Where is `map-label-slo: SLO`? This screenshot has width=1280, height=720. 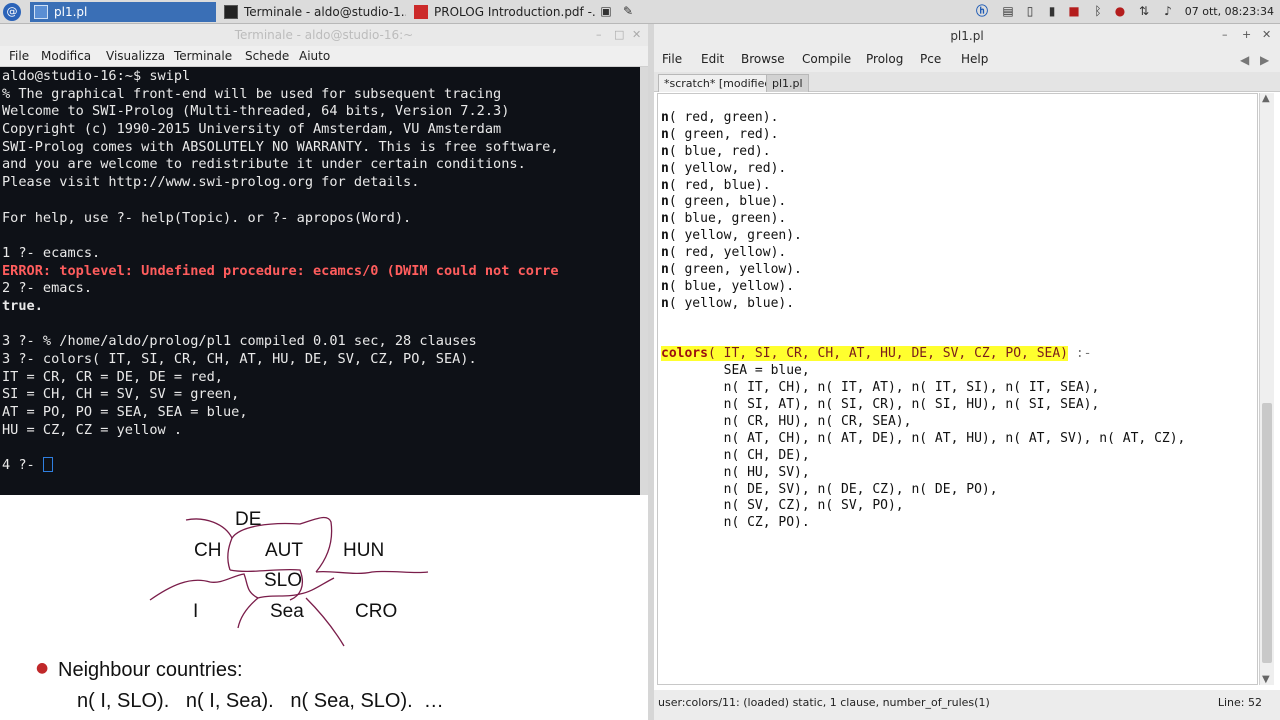
map-label-slo: SLO is located at coordinates (283, 580).